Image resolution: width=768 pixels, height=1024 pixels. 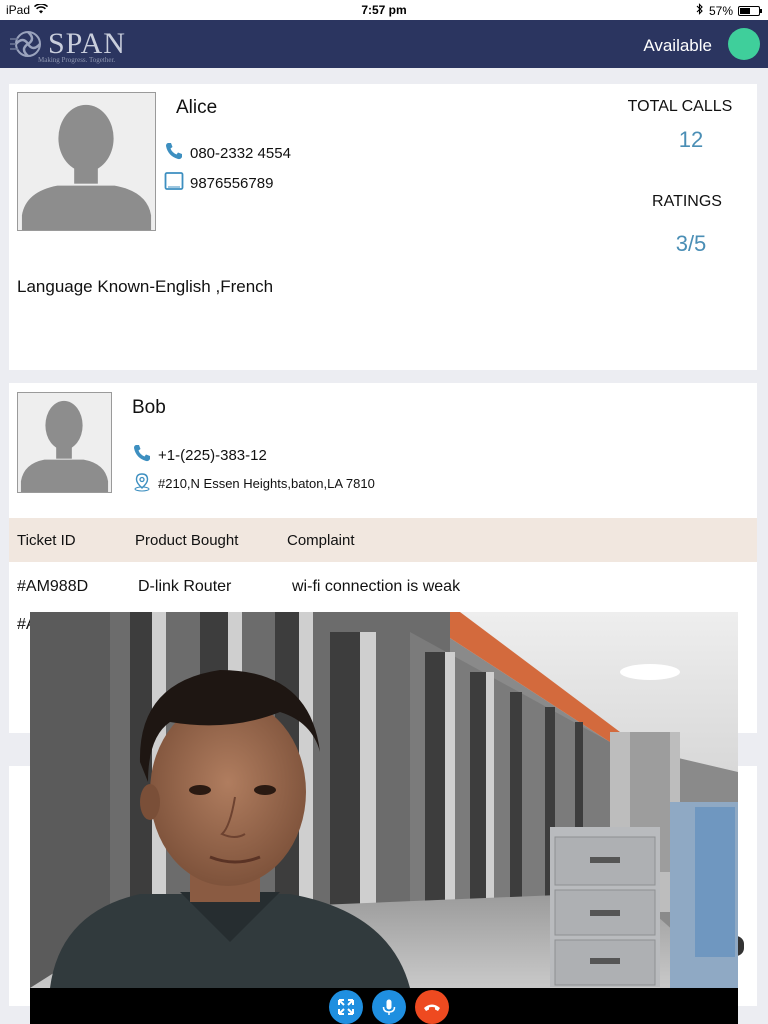 I want to click on video-call-controls, so click(x=384, y=1006).